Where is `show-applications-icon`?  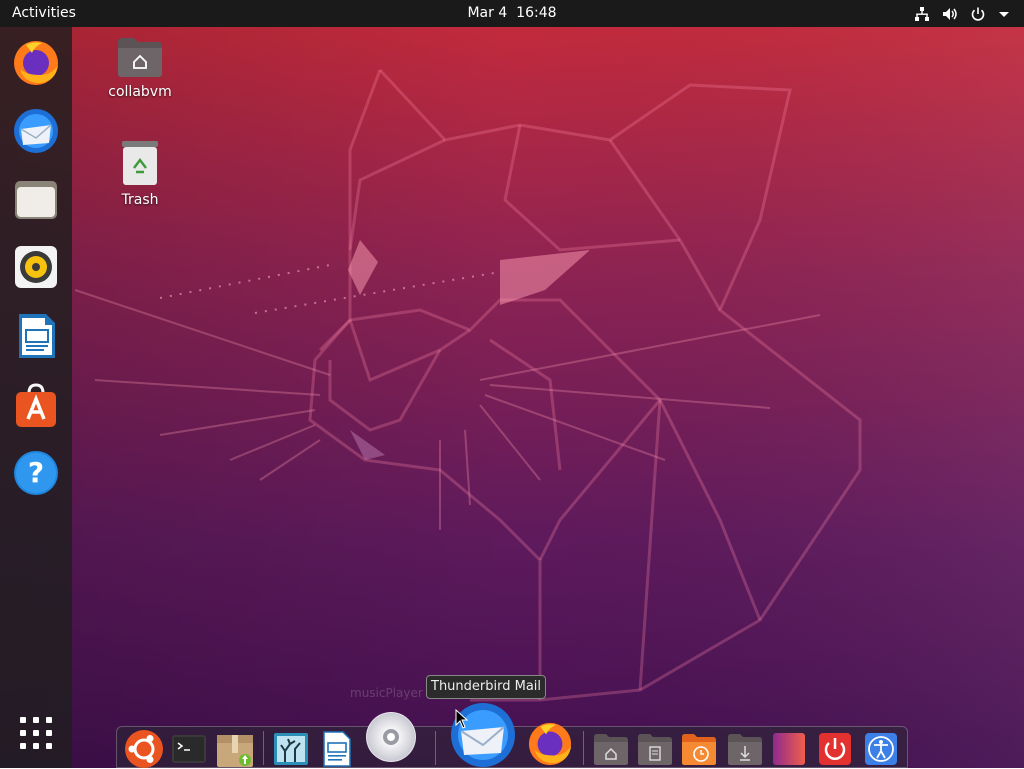
show-applications-icon is located at coordinates (36, 733).